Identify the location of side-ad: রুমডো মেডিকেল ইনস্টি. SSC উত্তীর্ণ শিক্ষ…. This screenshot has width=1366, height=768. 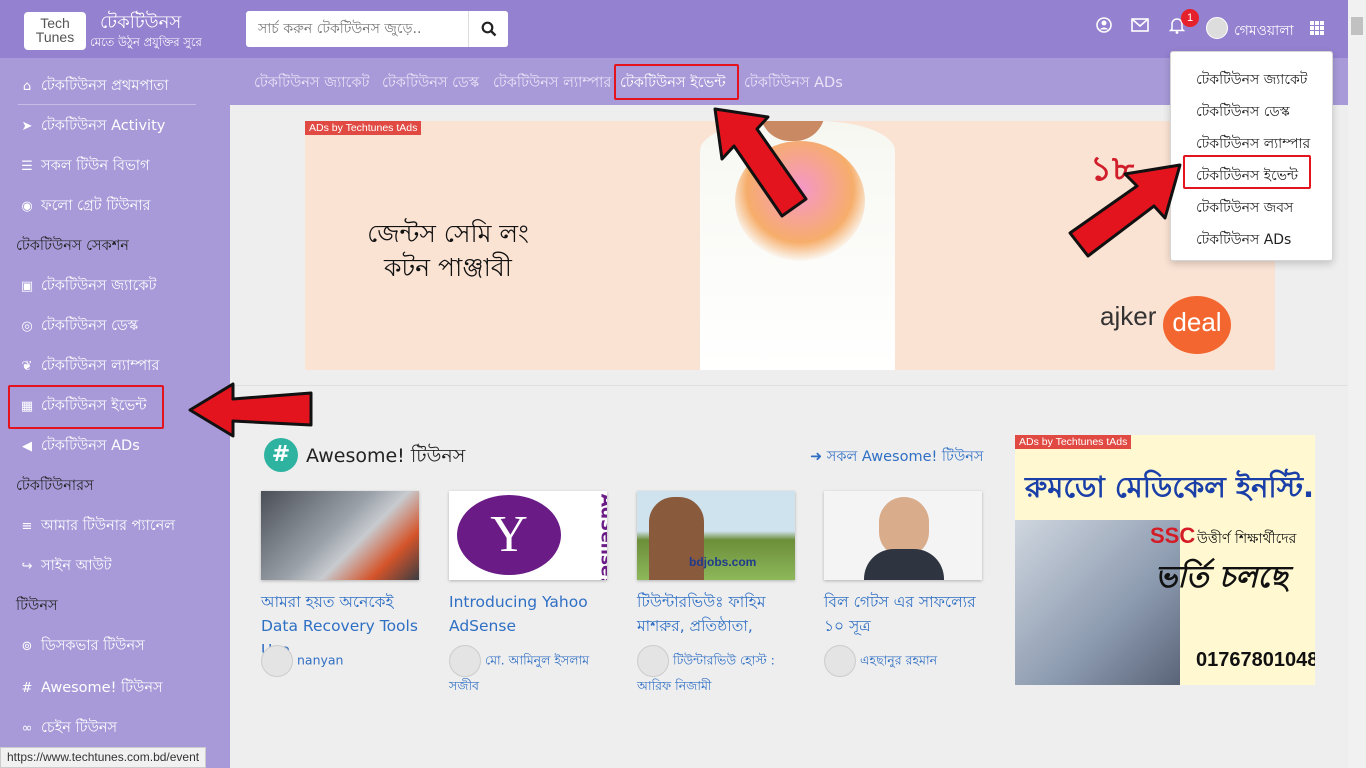
(1165, 560).